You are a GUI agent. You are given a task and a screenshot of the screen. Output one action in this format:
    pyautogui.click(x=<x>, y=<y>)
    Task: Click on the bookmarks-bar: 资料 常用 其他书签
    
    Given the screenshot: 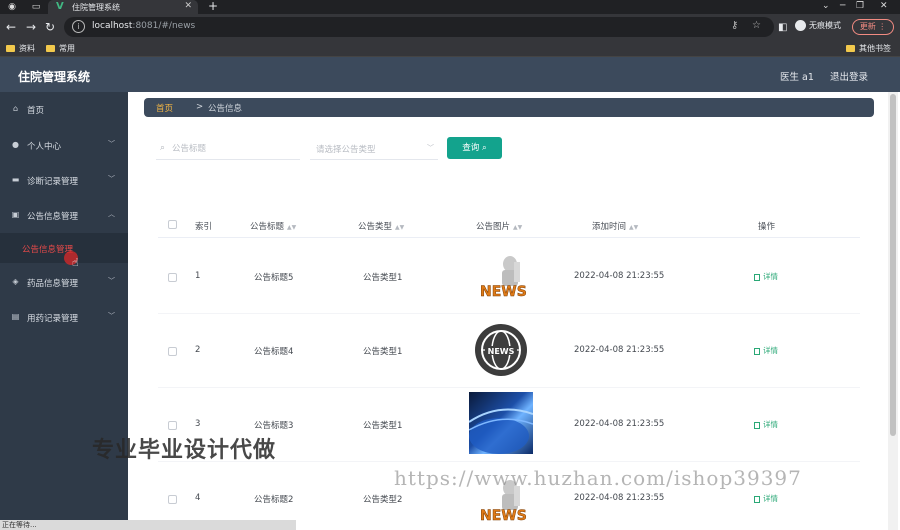 What is the action you would take?
    pyautogui.click(x=450, y=48)
    